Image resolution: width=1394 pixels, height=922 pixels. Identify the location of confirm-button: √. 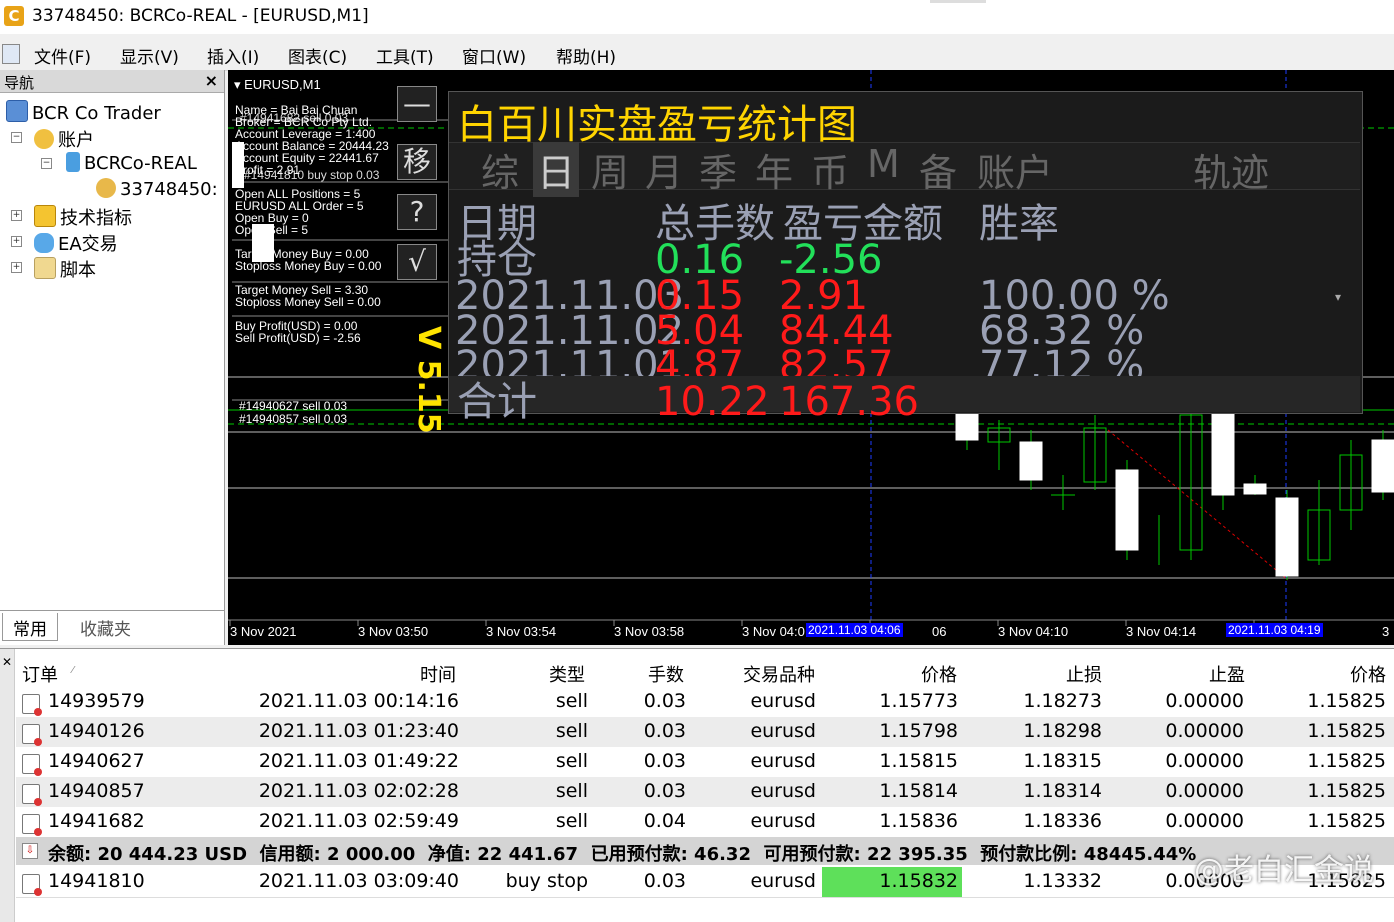
(417, 262).